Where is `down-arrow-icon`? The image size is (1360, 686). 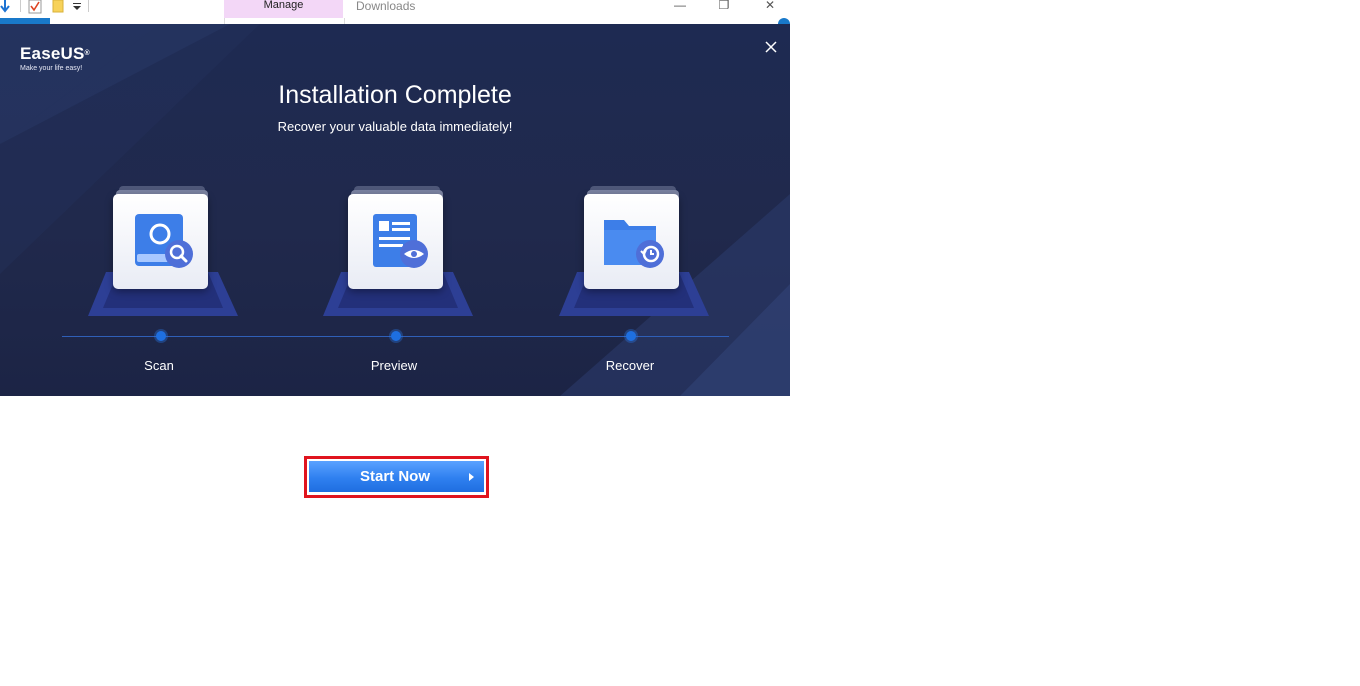
down-arrow-icon is located at coordinates (5, 7).